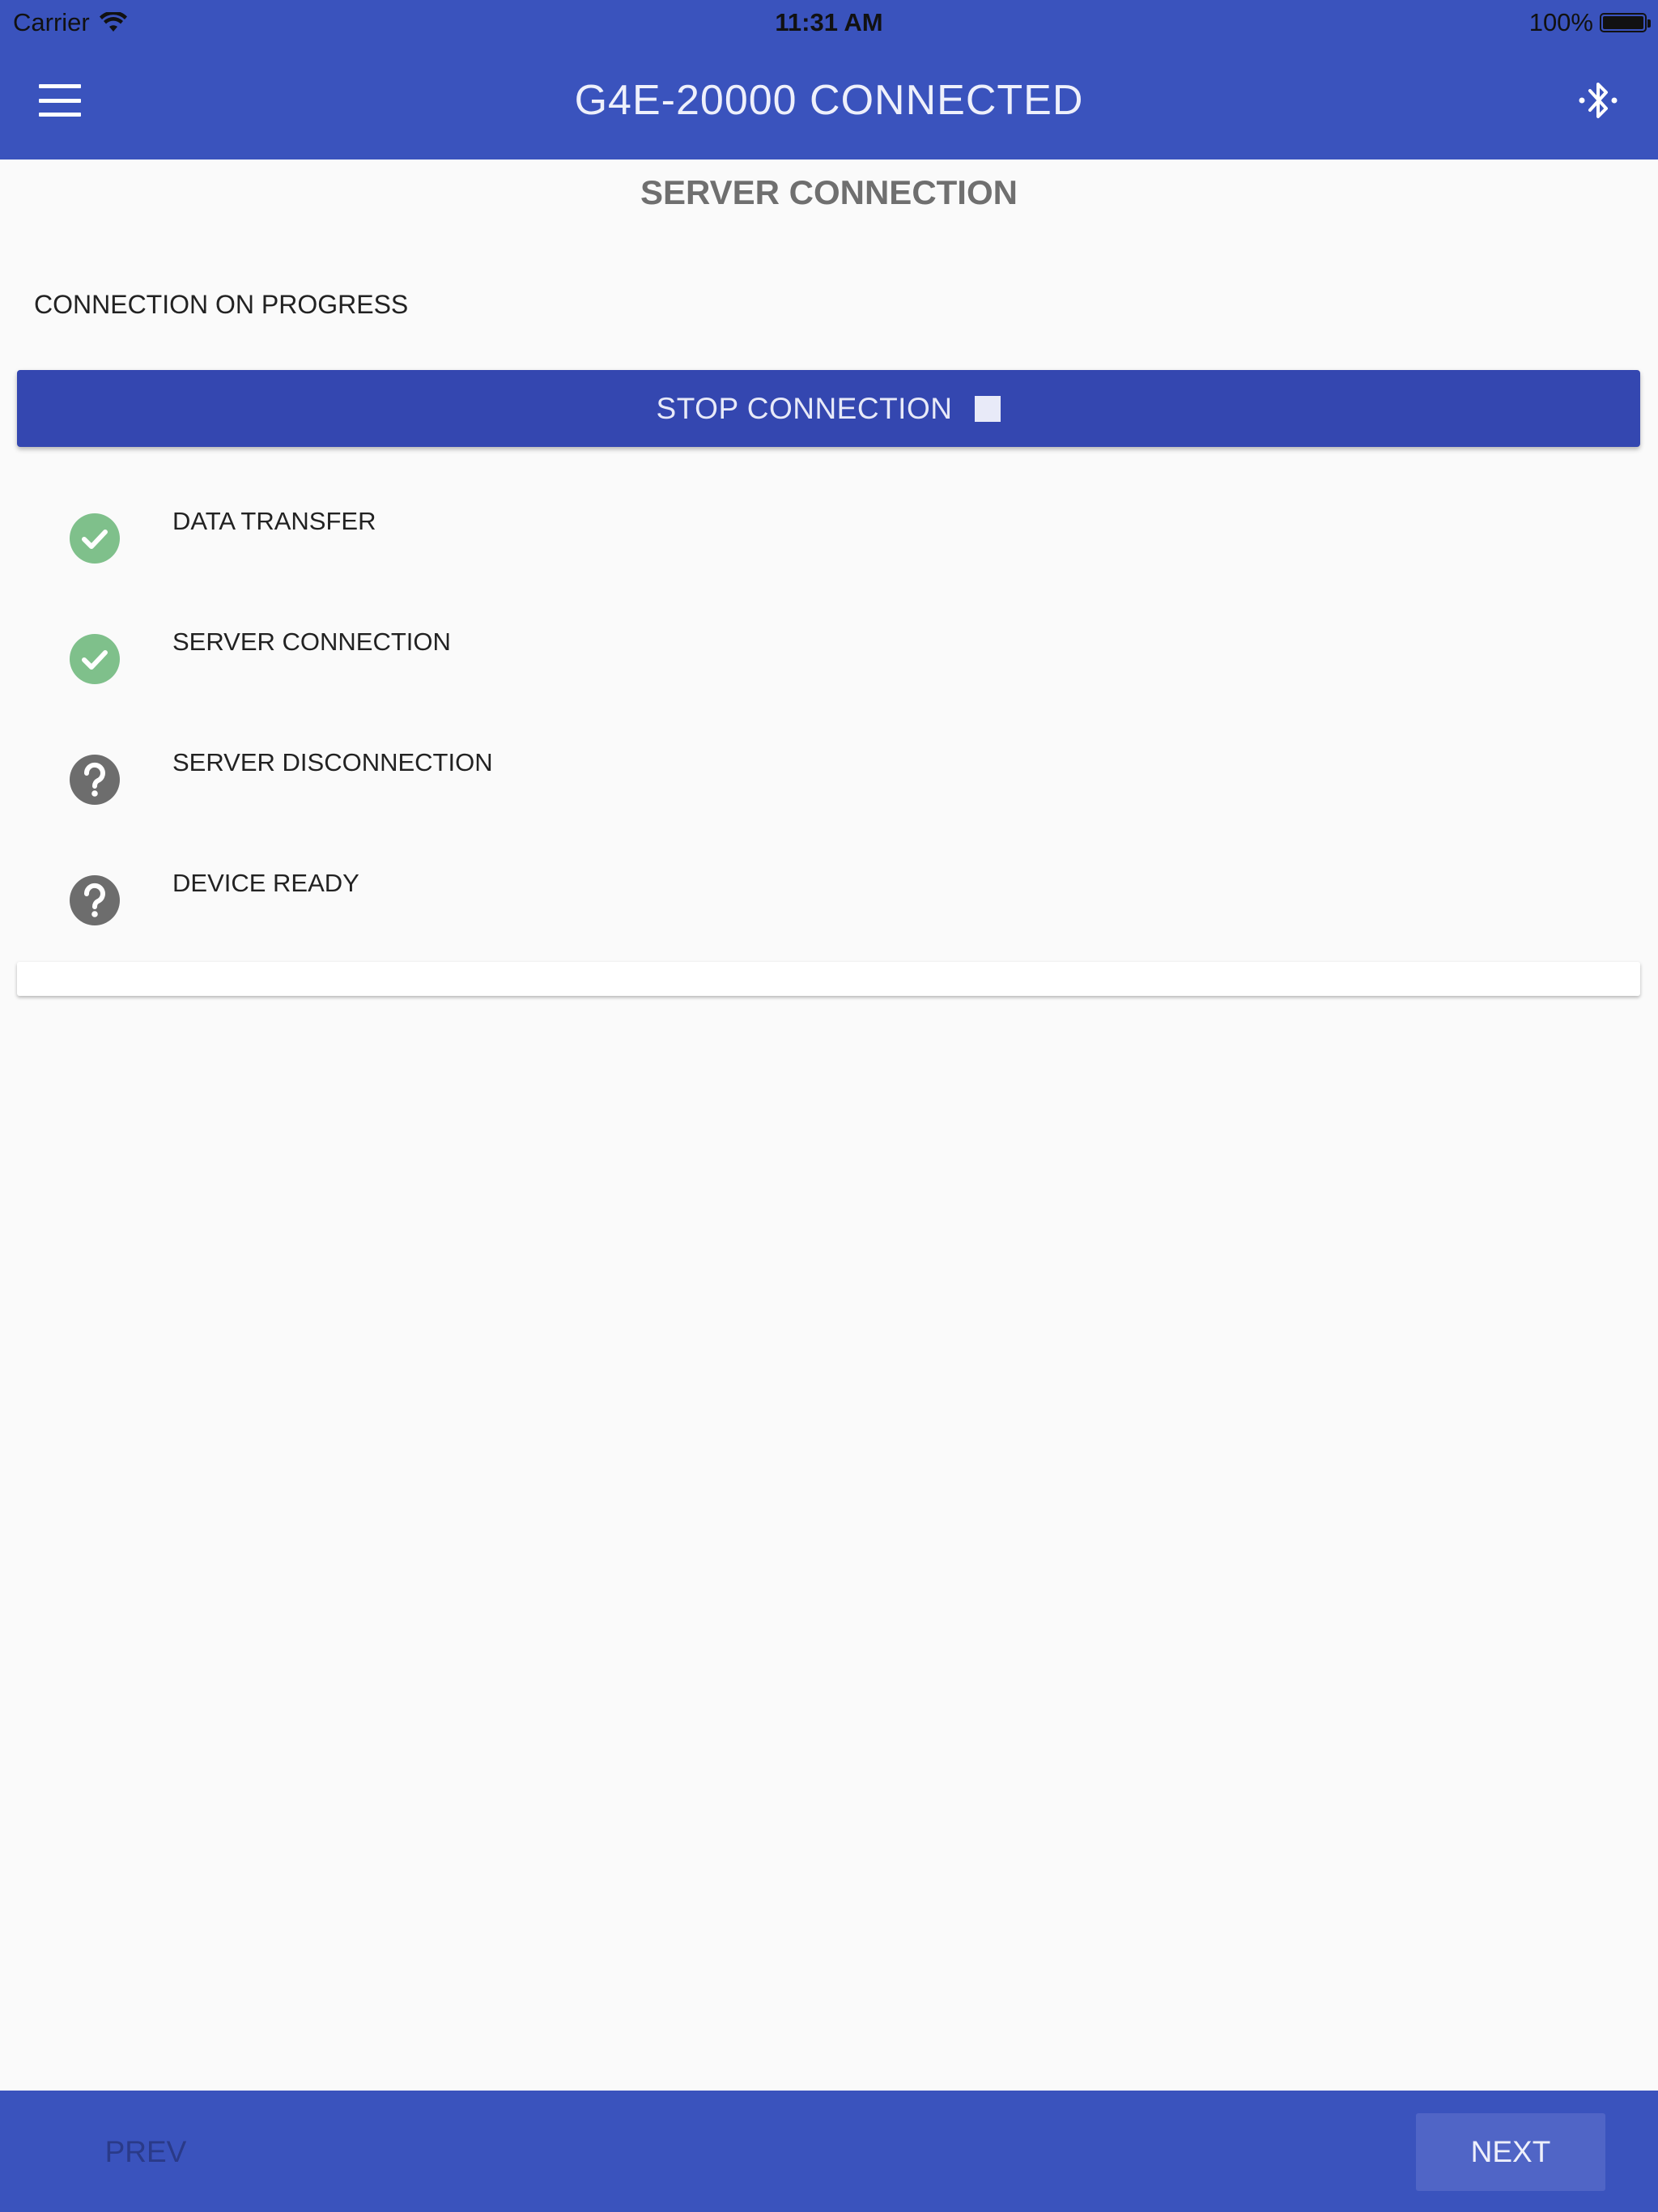 The width and height of the screenshot is (1658, 2212). I want to click on stop-connection-label: STOP CONNECTION, so click(804, 408).